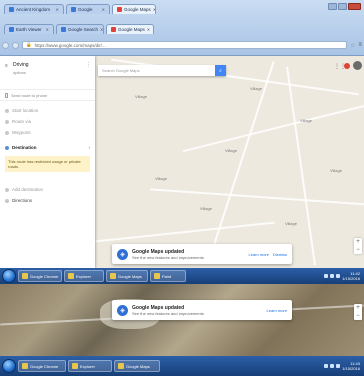 This screenshot has height=376, width=364. What do you see at coordinates (89, 147) in the screenshot?
I see `chevron-right-icon: ›` at bounding box center [89, 147].